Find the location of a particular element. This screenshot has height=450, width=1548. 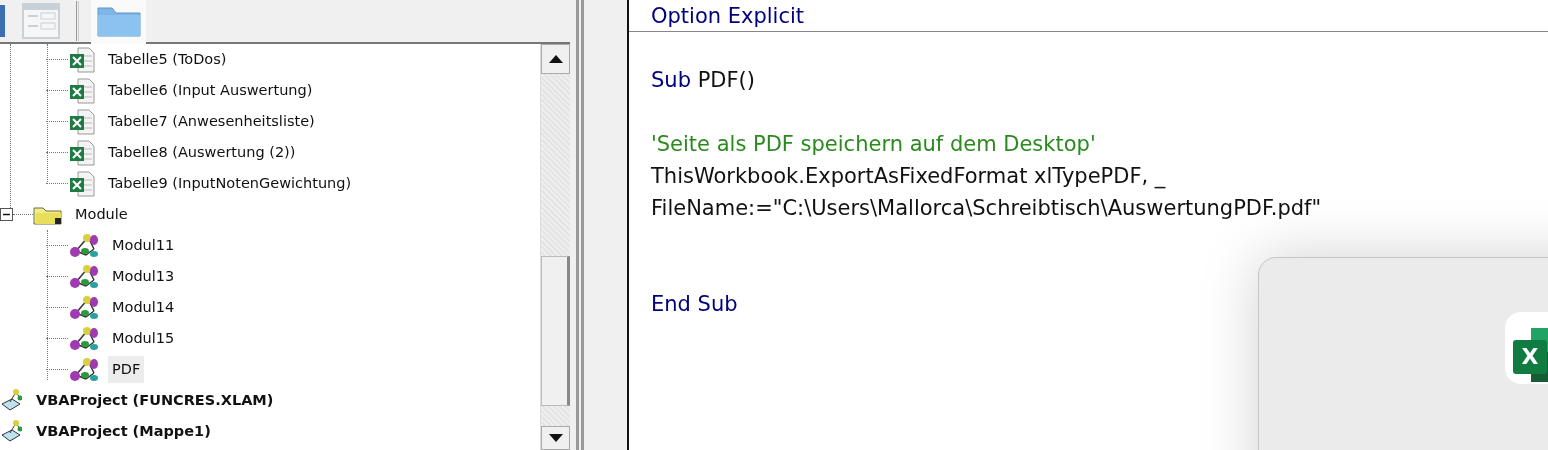

tree-item: Modul13 is located at coordinates (143, 276).